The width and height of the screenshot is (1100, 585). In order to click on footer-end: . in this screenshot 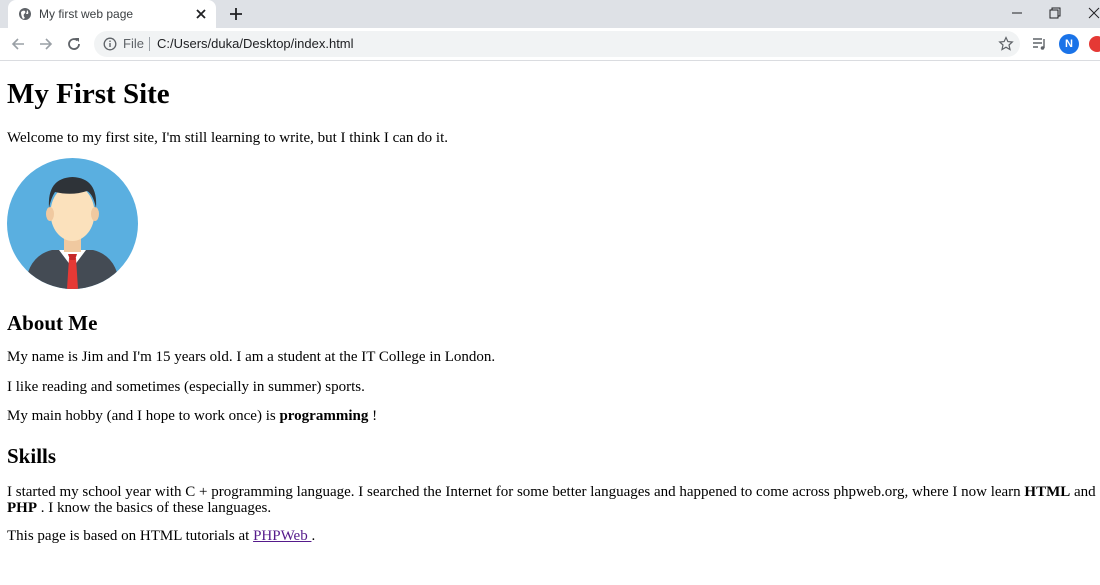, I will do `click(313, 536)`.